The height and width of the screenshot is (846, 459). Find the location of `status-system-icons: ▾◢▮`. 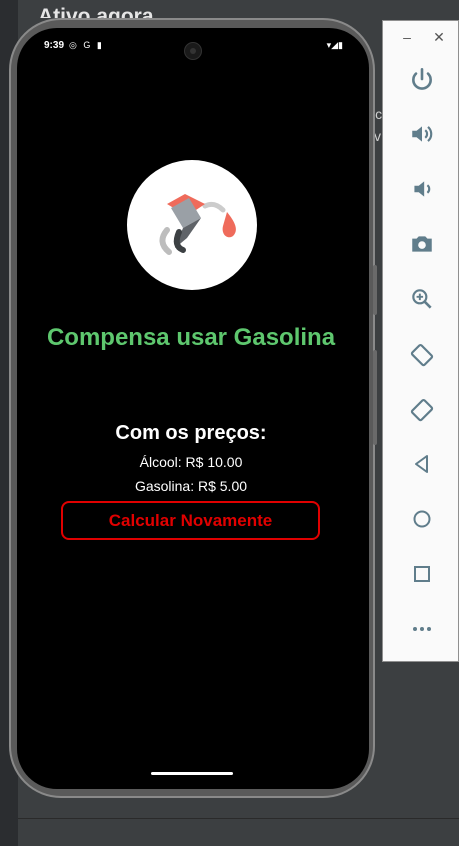

status-system-icons: ▾◢▮ is located at coordinates (334, 45).